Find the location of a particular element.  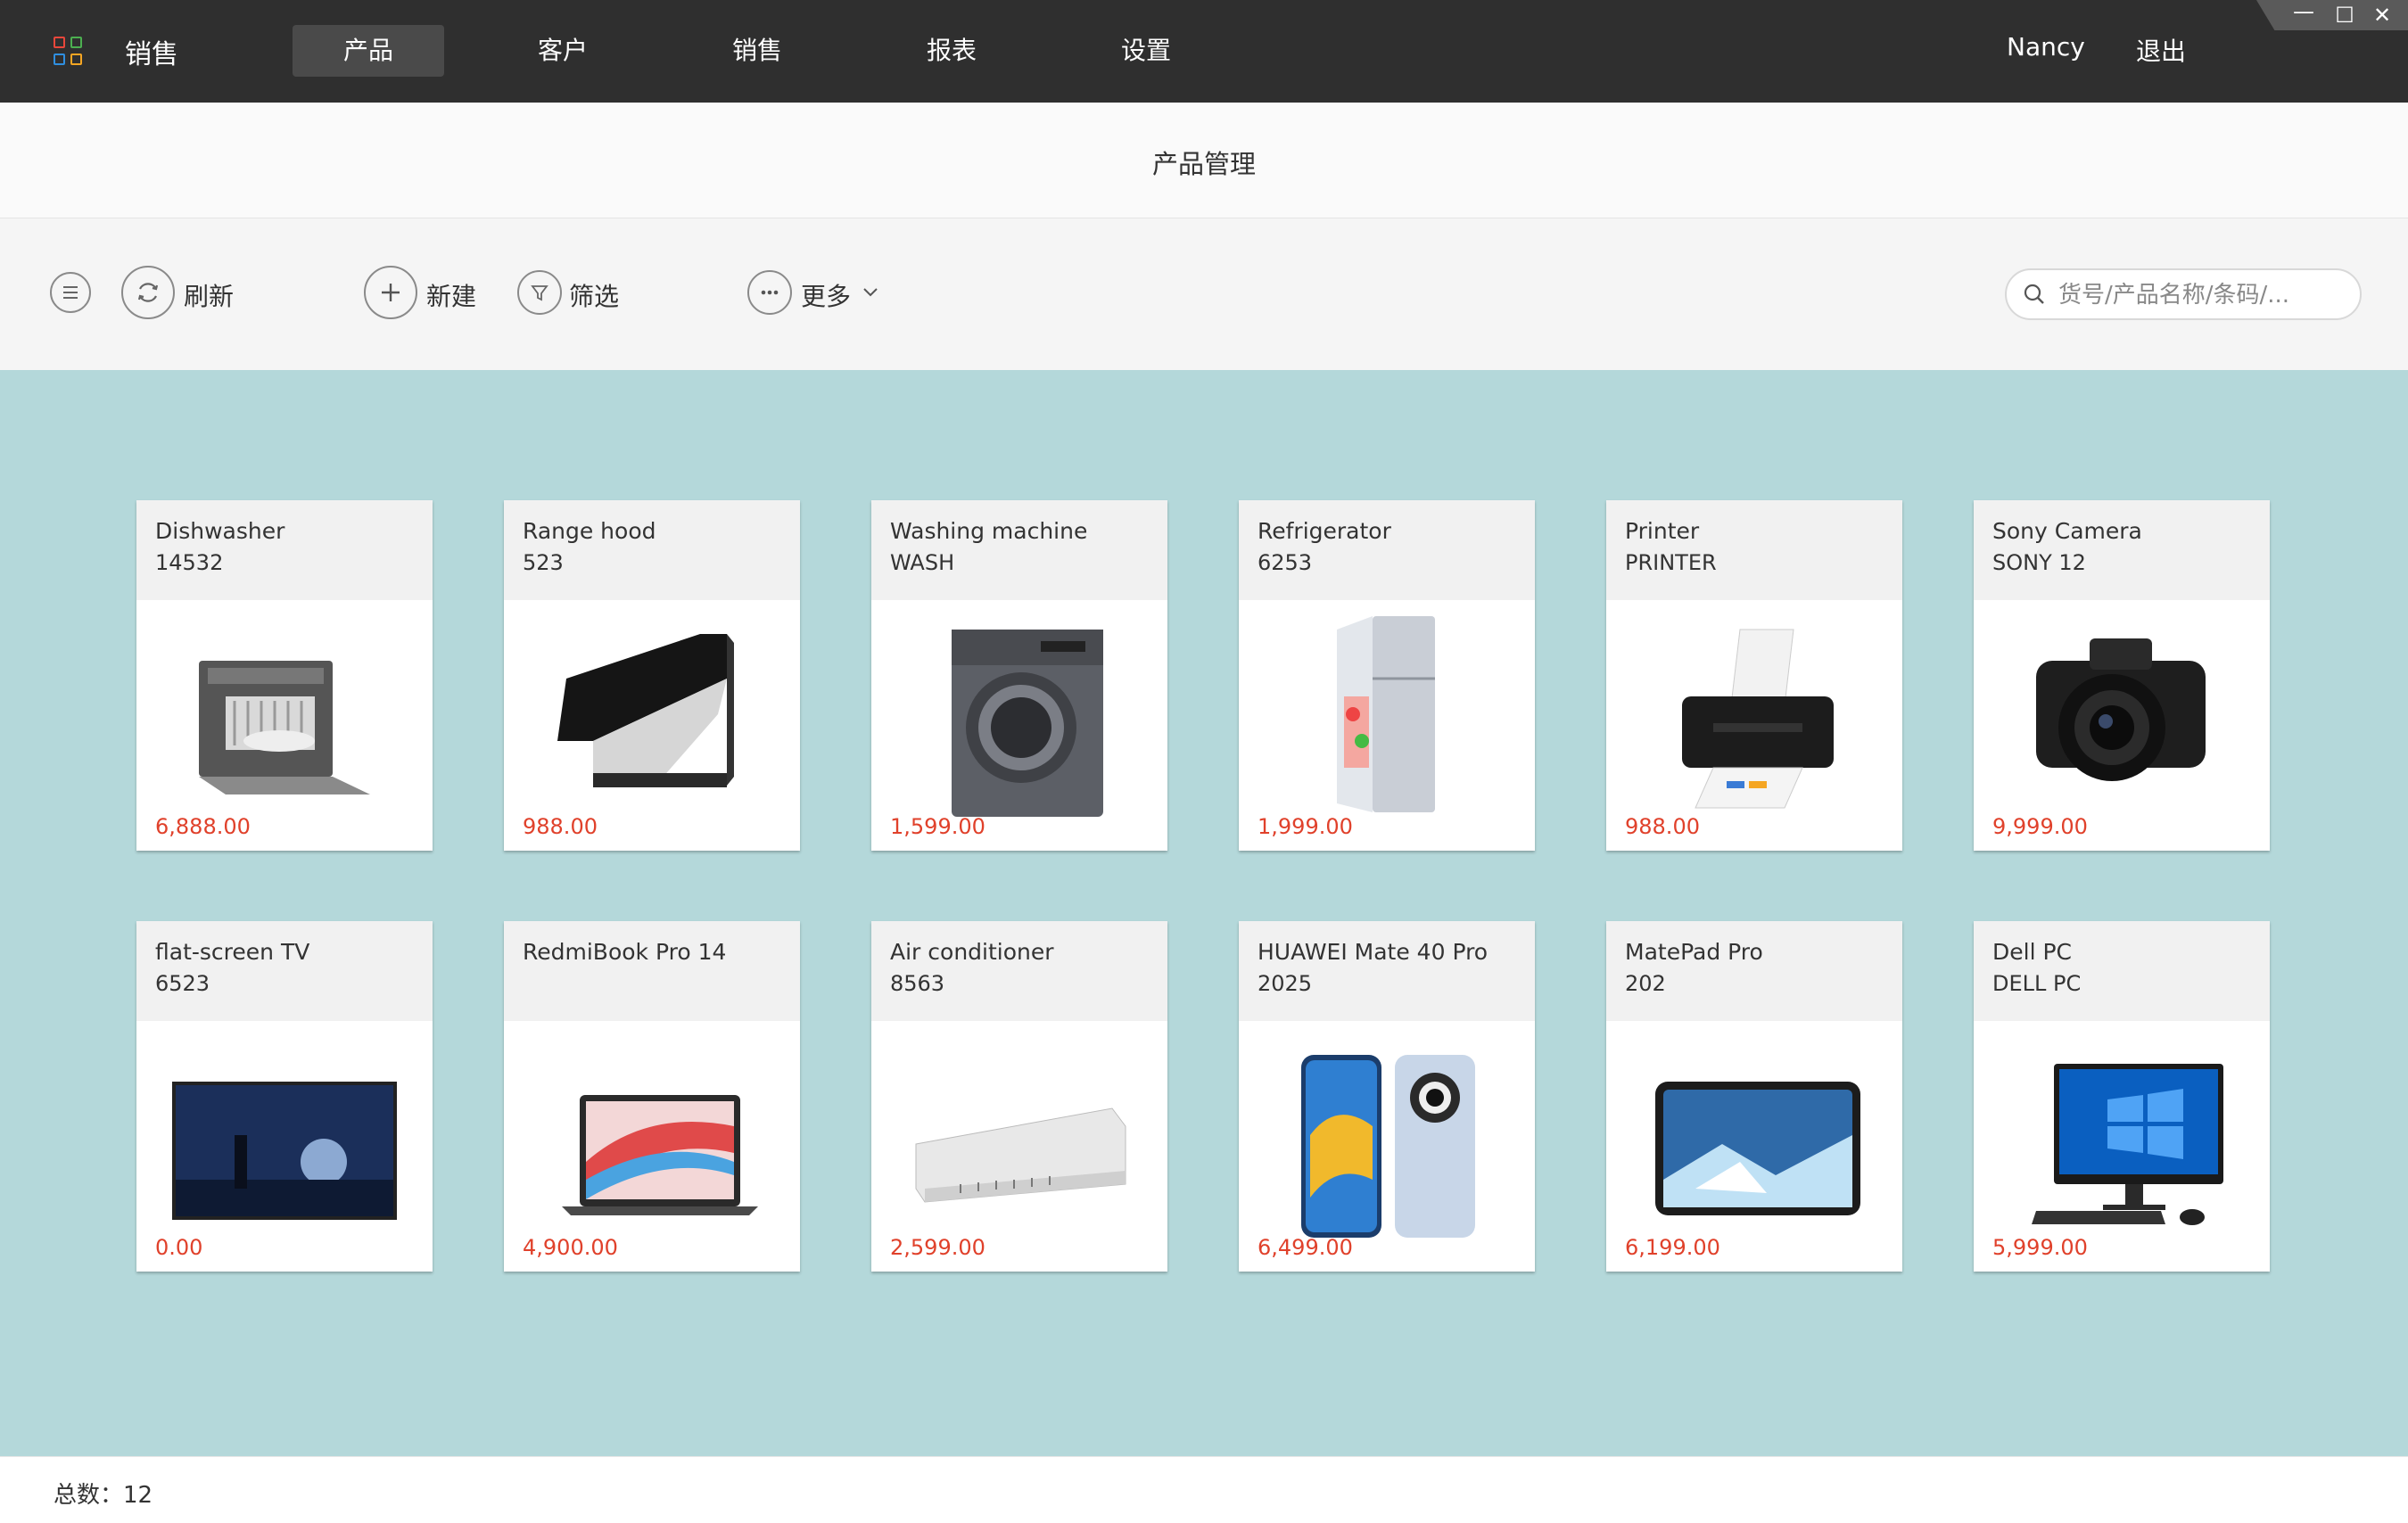

toolbar: 刷新 新建 筛选 更多 is located at coordinates (1204, 294).